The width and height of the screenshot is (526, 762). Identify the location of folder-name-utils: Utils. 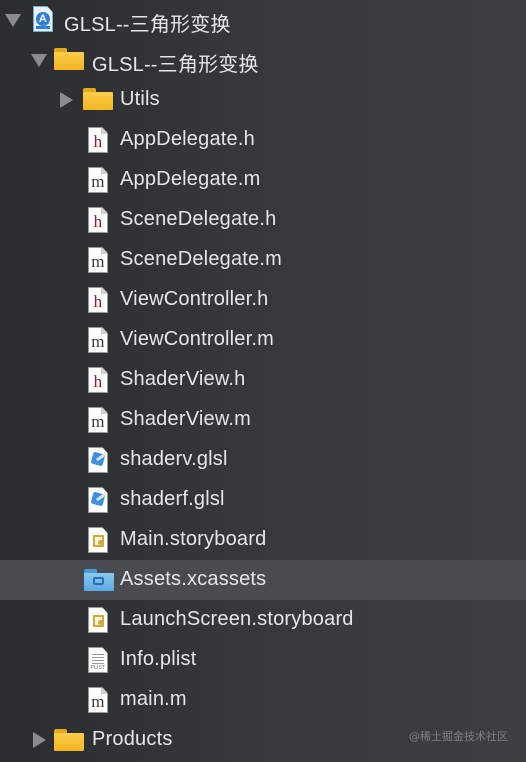
(140, 99).